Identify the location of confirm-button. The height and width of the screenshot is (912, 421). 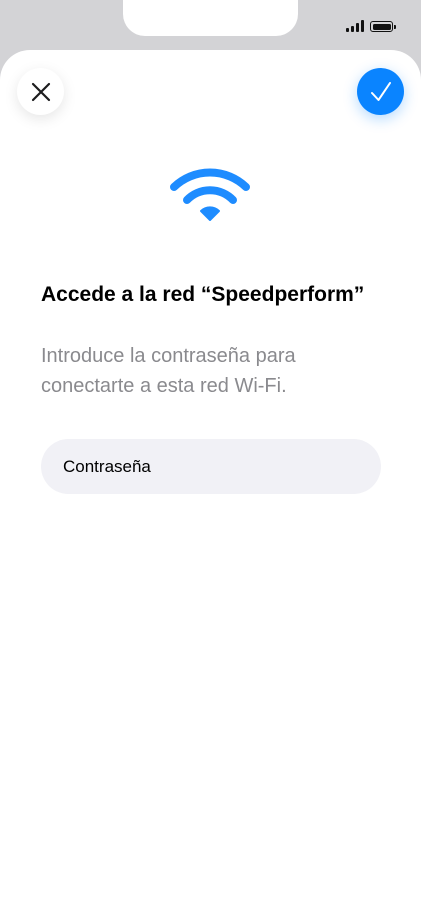
(380, 91).